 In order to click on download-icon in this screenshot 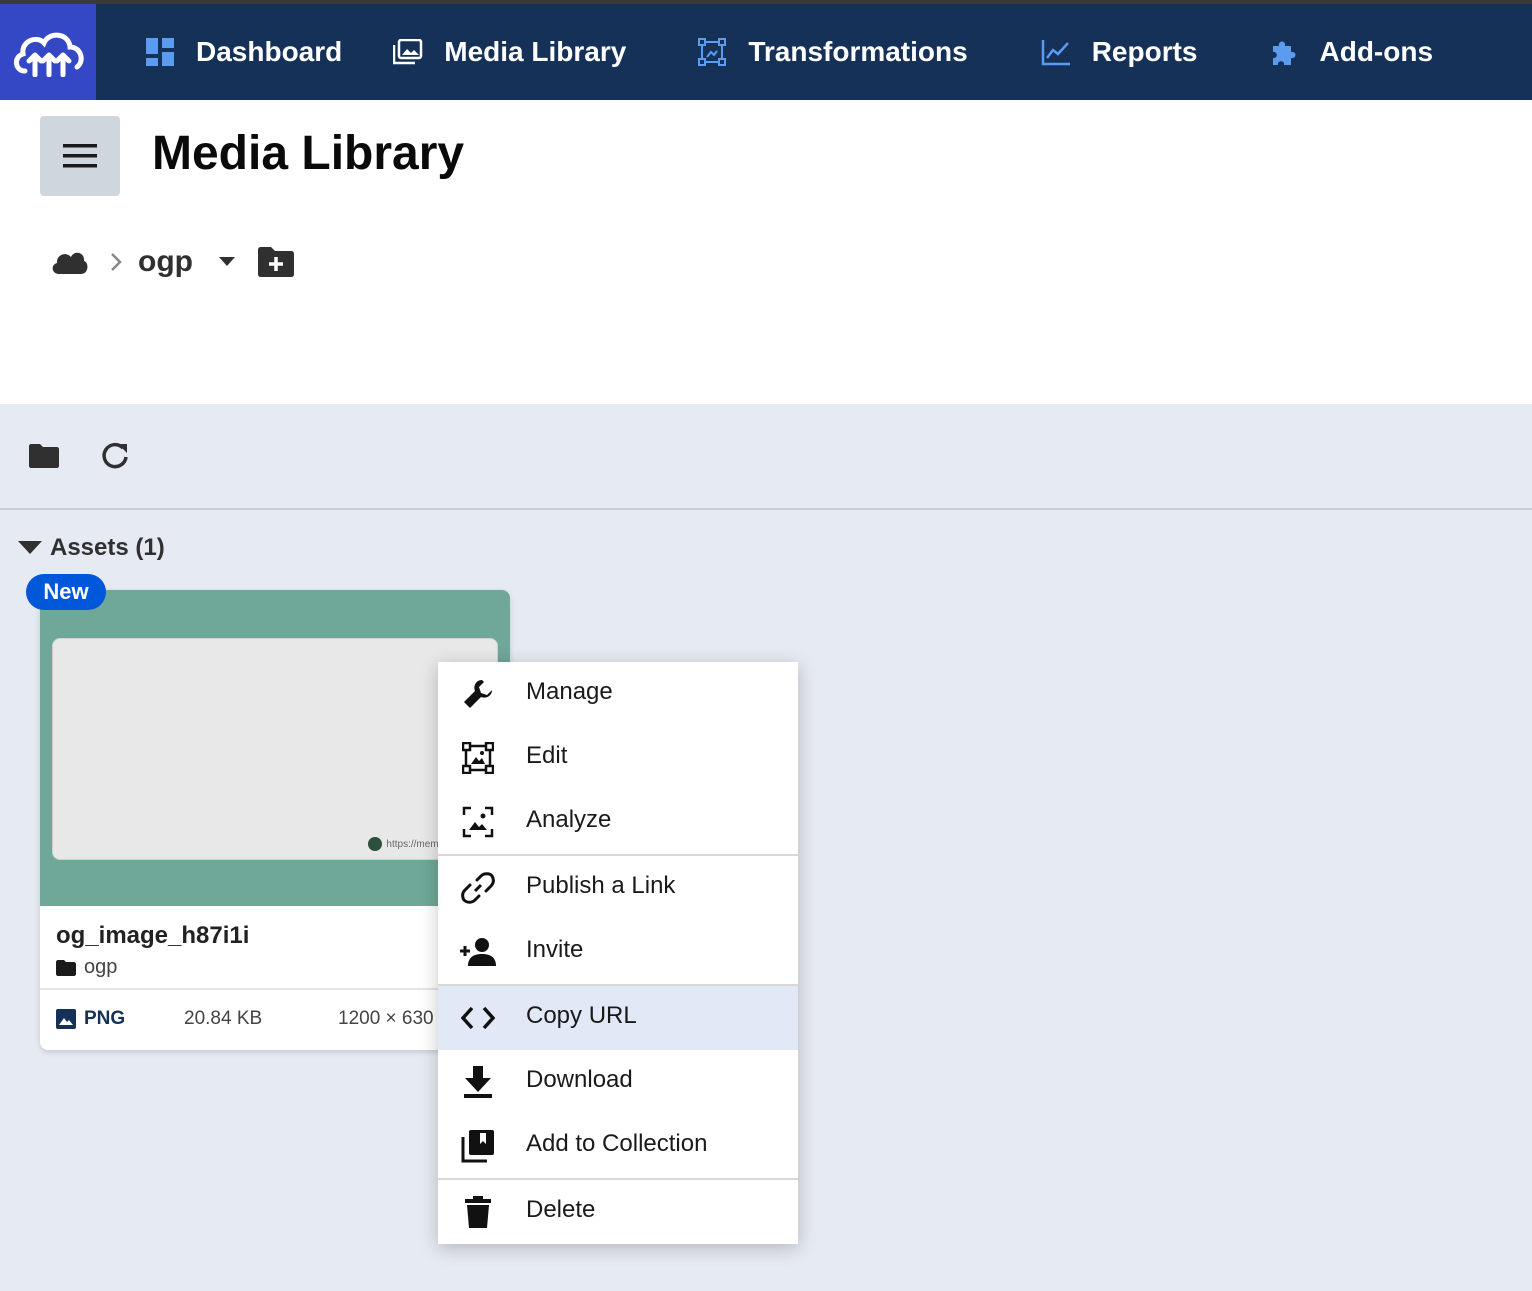, I will do `click(478, 1082)`.